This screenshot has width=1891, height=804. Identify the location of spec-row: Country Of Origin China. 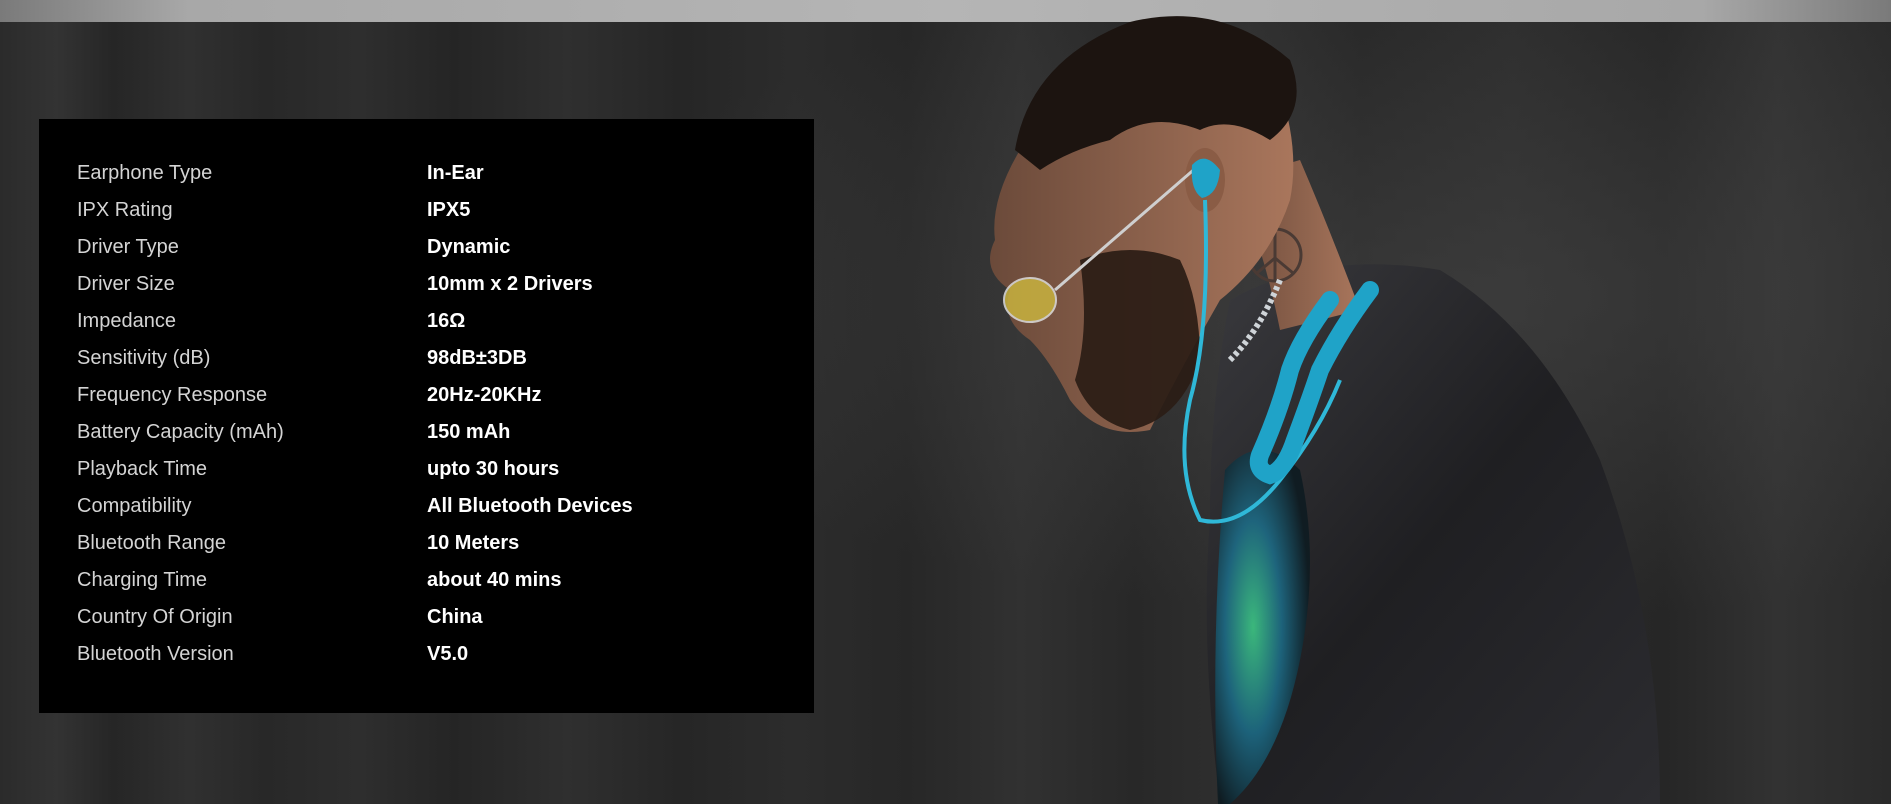
(426, 617).